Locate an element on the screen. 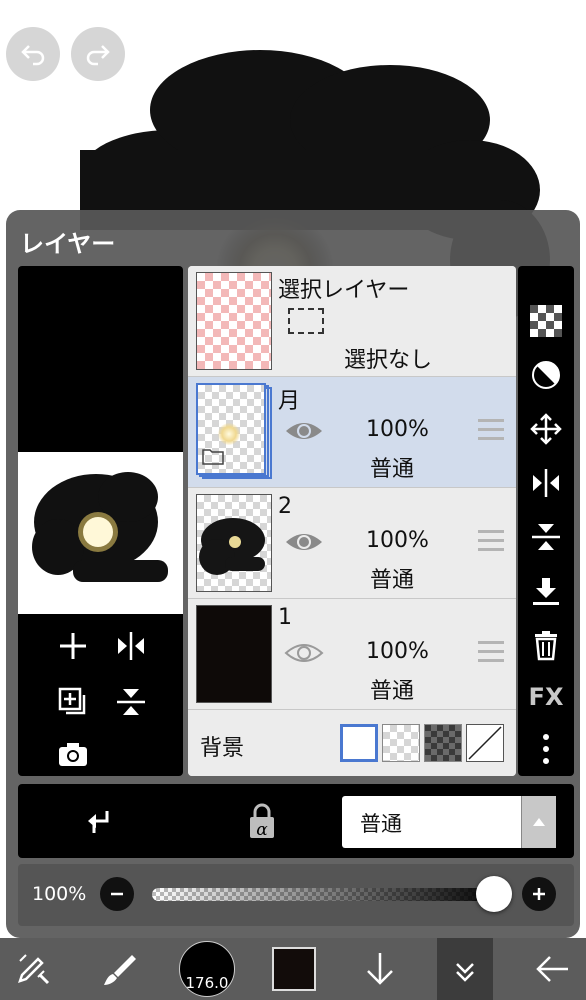 The height and width of the screenshot is (1000, 586). background-none-option is located at coordinates (485, 743).